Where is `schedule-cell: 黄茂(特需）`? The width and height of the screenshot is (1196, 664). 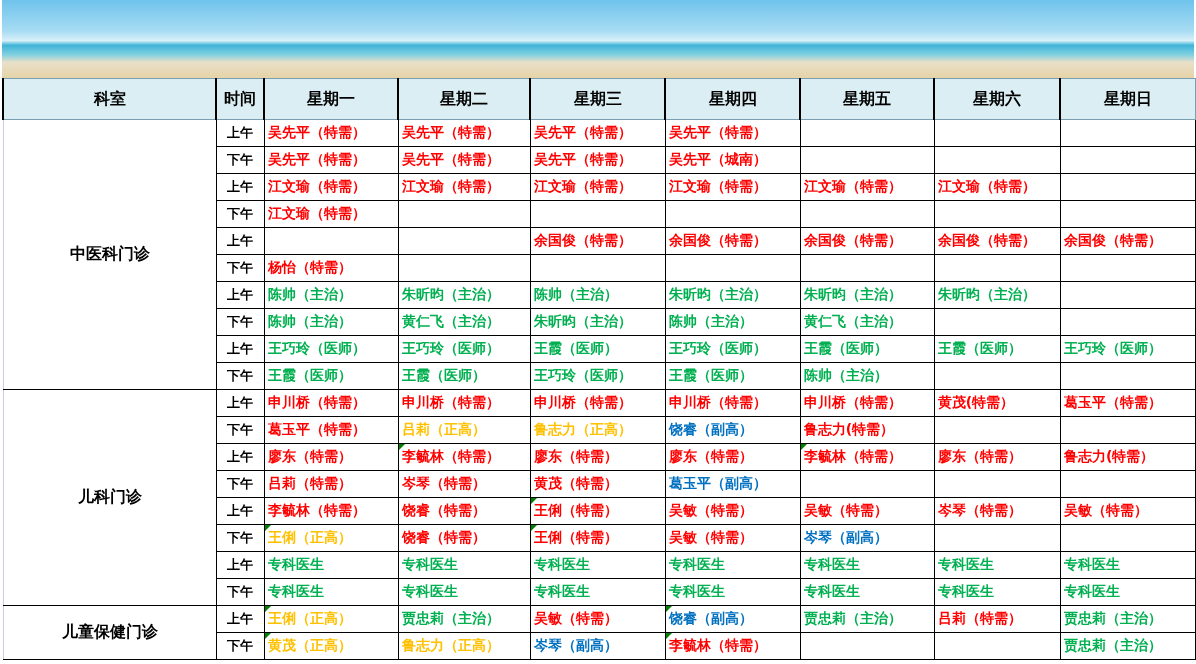 schedule-cell: 黄茂(特需） is located at coordinates (997, 403).